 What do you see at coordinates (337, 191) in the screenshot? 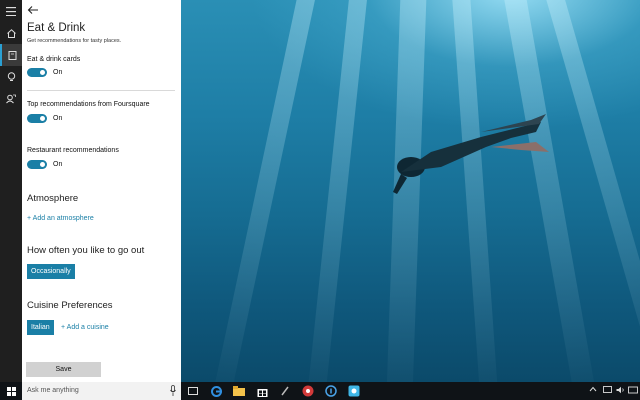
I see `light-ray` at bounding box center [337, 191].